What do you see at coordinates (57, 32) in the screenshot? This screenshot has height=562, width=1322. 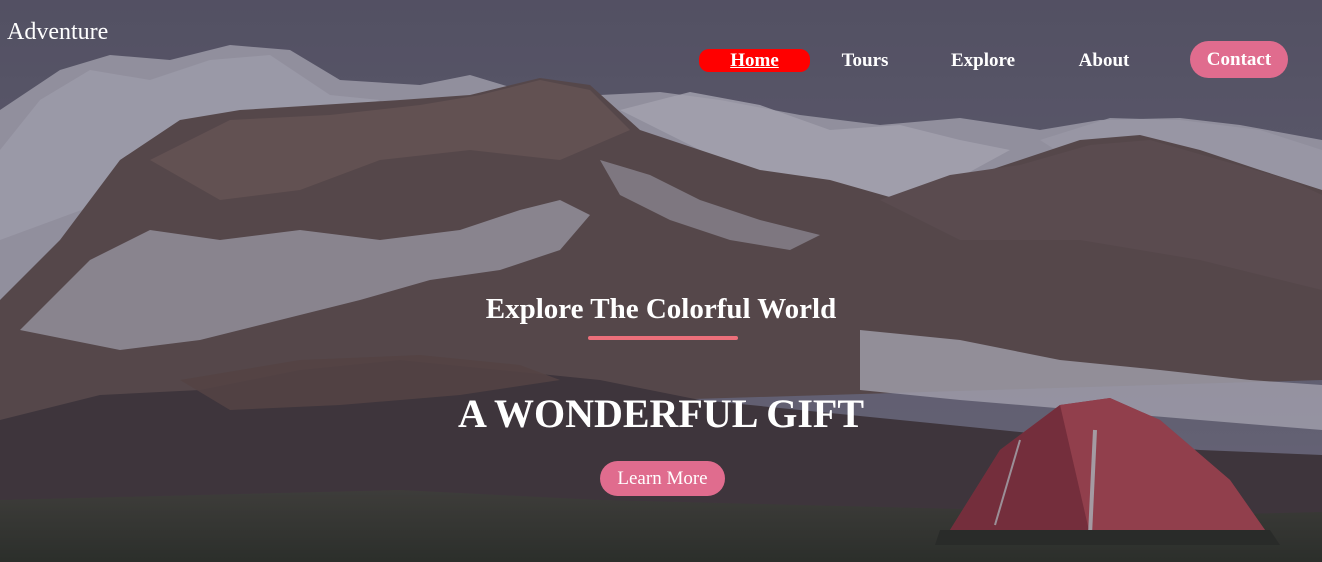 I see `brand-logo-text: Adventure` at bounding box center [57, 32].